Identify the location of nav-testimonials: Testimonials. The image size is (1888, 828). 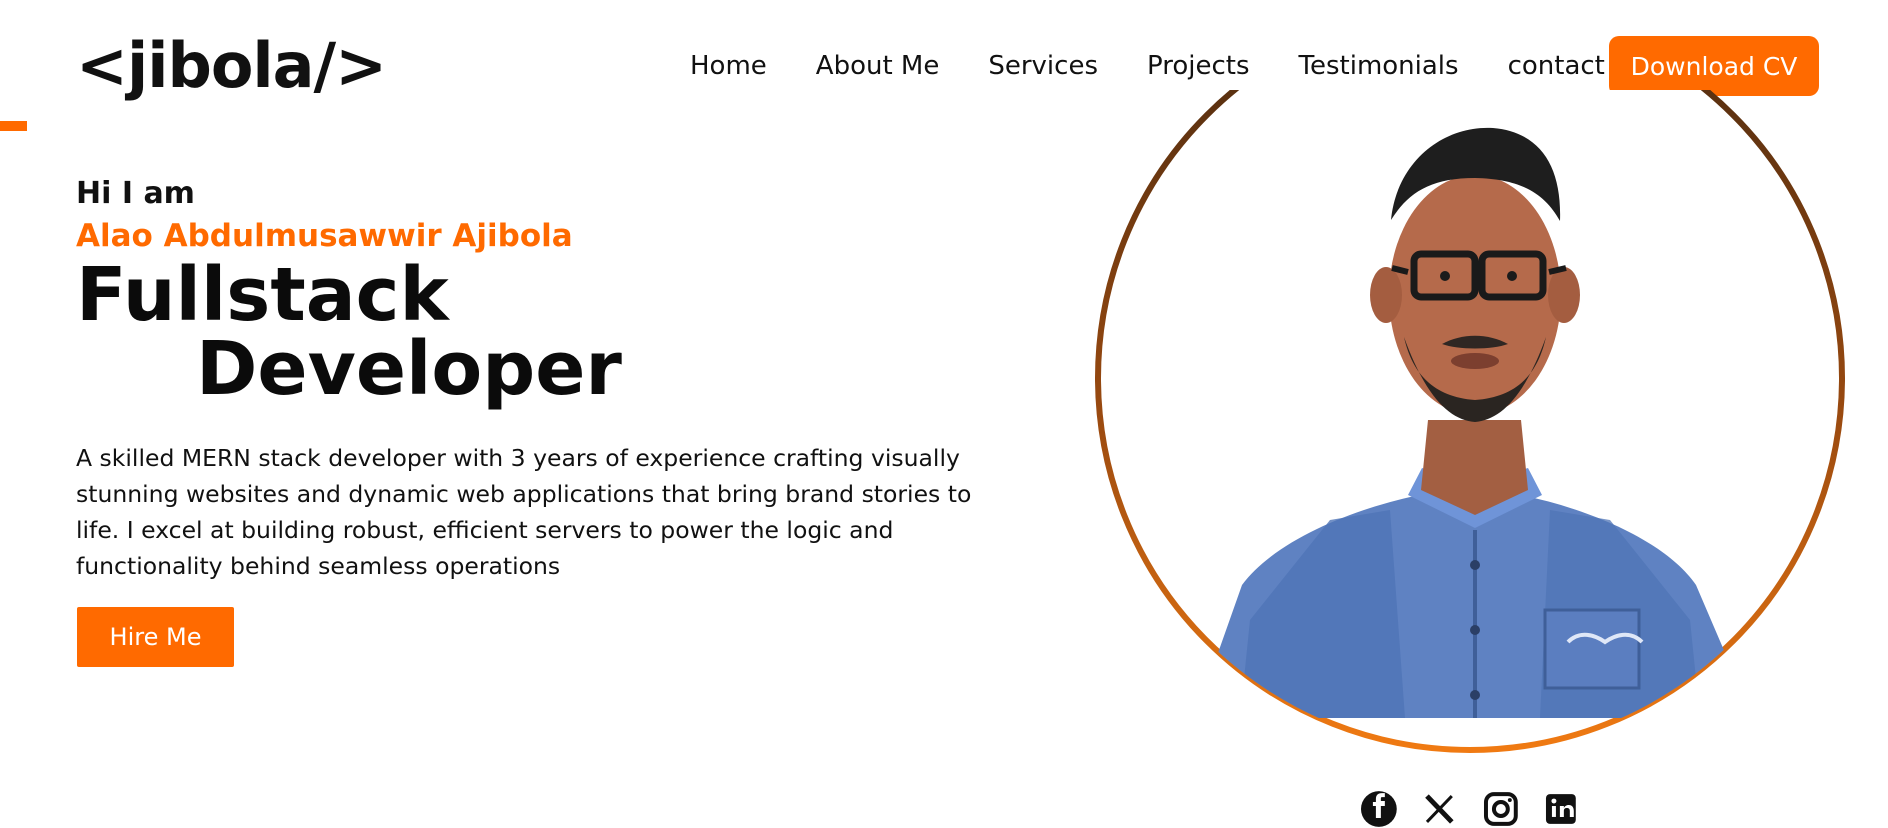
(1379, 66).